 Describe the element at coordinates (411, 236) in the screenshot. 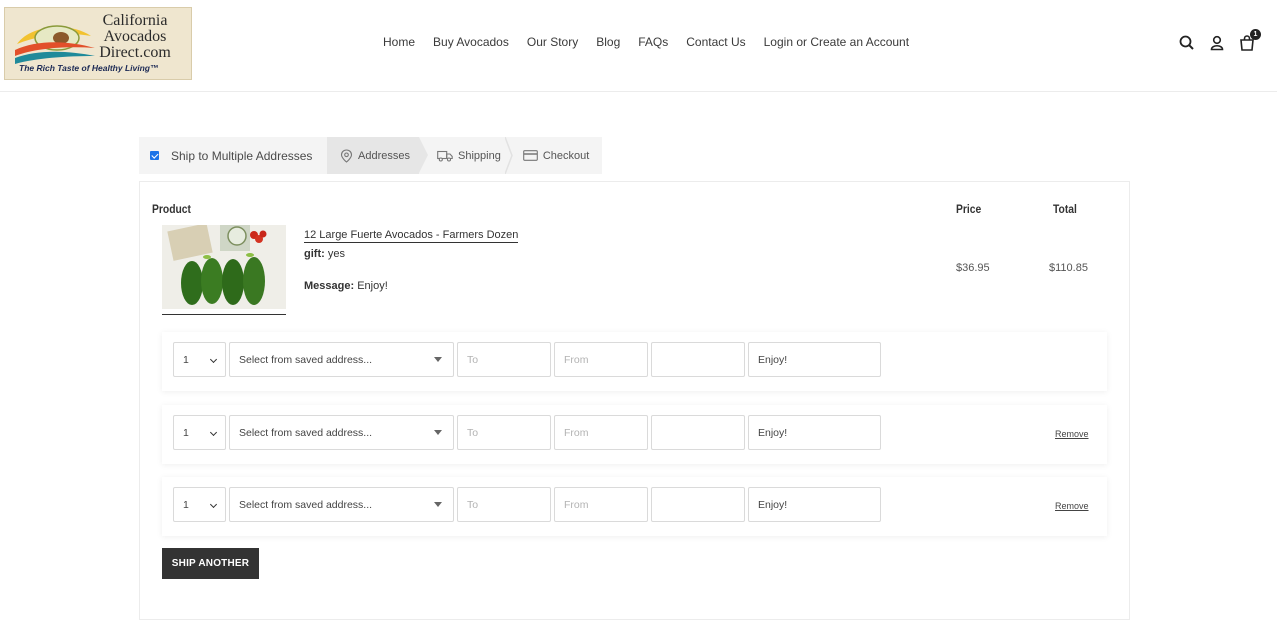

I see `product-title-link: 12 Large Fuerte Avocados - Farmers Dozen` at that location.